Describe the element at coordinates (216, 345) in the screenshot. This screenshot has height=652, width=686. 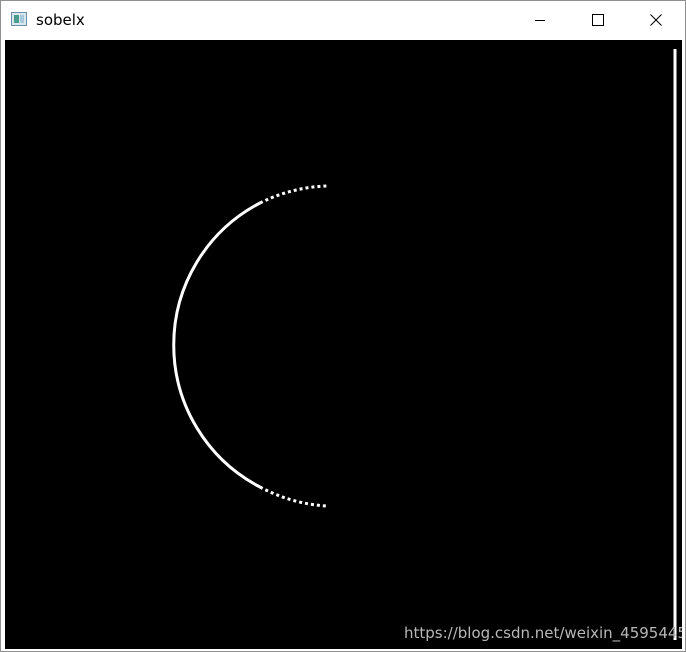
I see `arc-edge` at that location.